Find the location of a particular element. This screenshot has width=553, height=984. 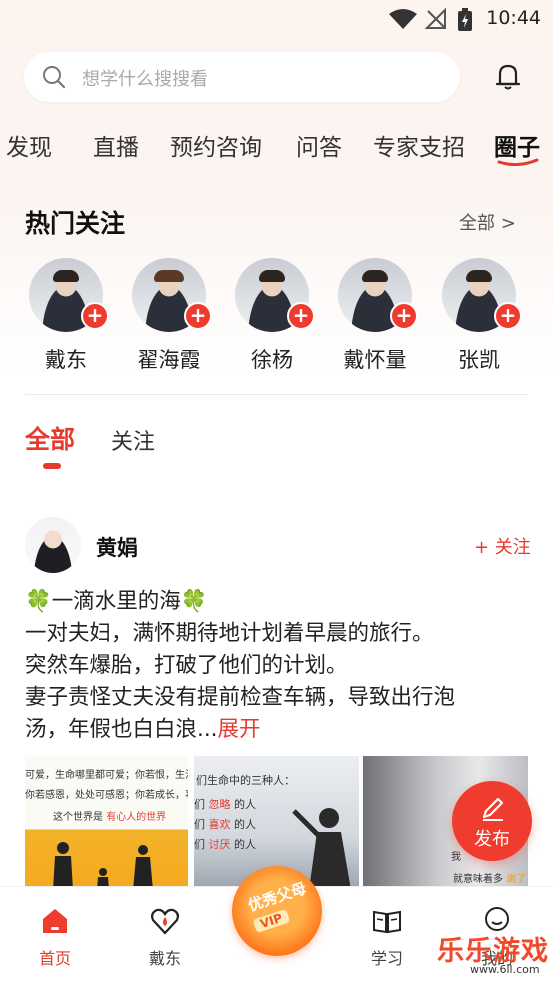

expert-name: 翟海霞 is located at coordinates (169, 360).